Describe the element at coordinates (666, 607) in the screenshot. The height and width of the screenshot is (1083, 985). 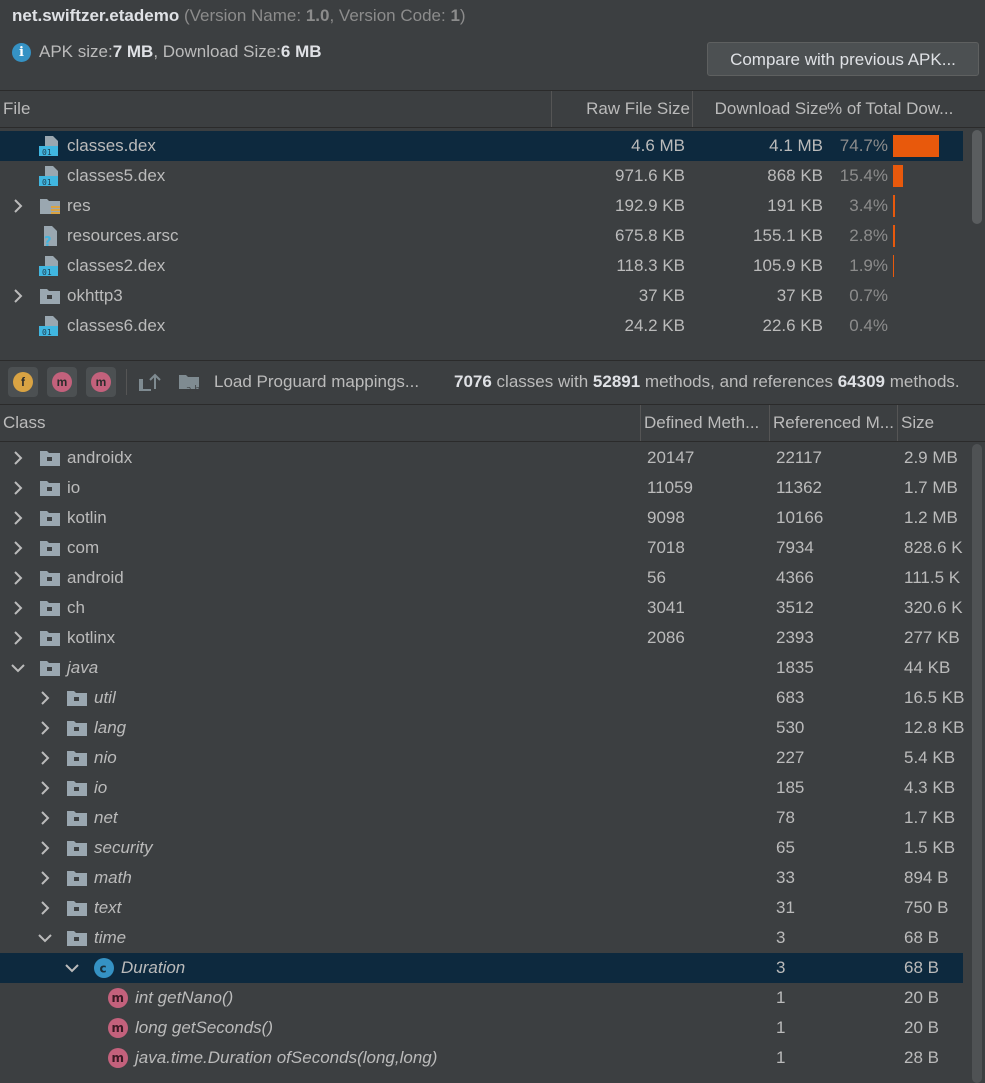
I see `defined-methods: 3041` at that location.